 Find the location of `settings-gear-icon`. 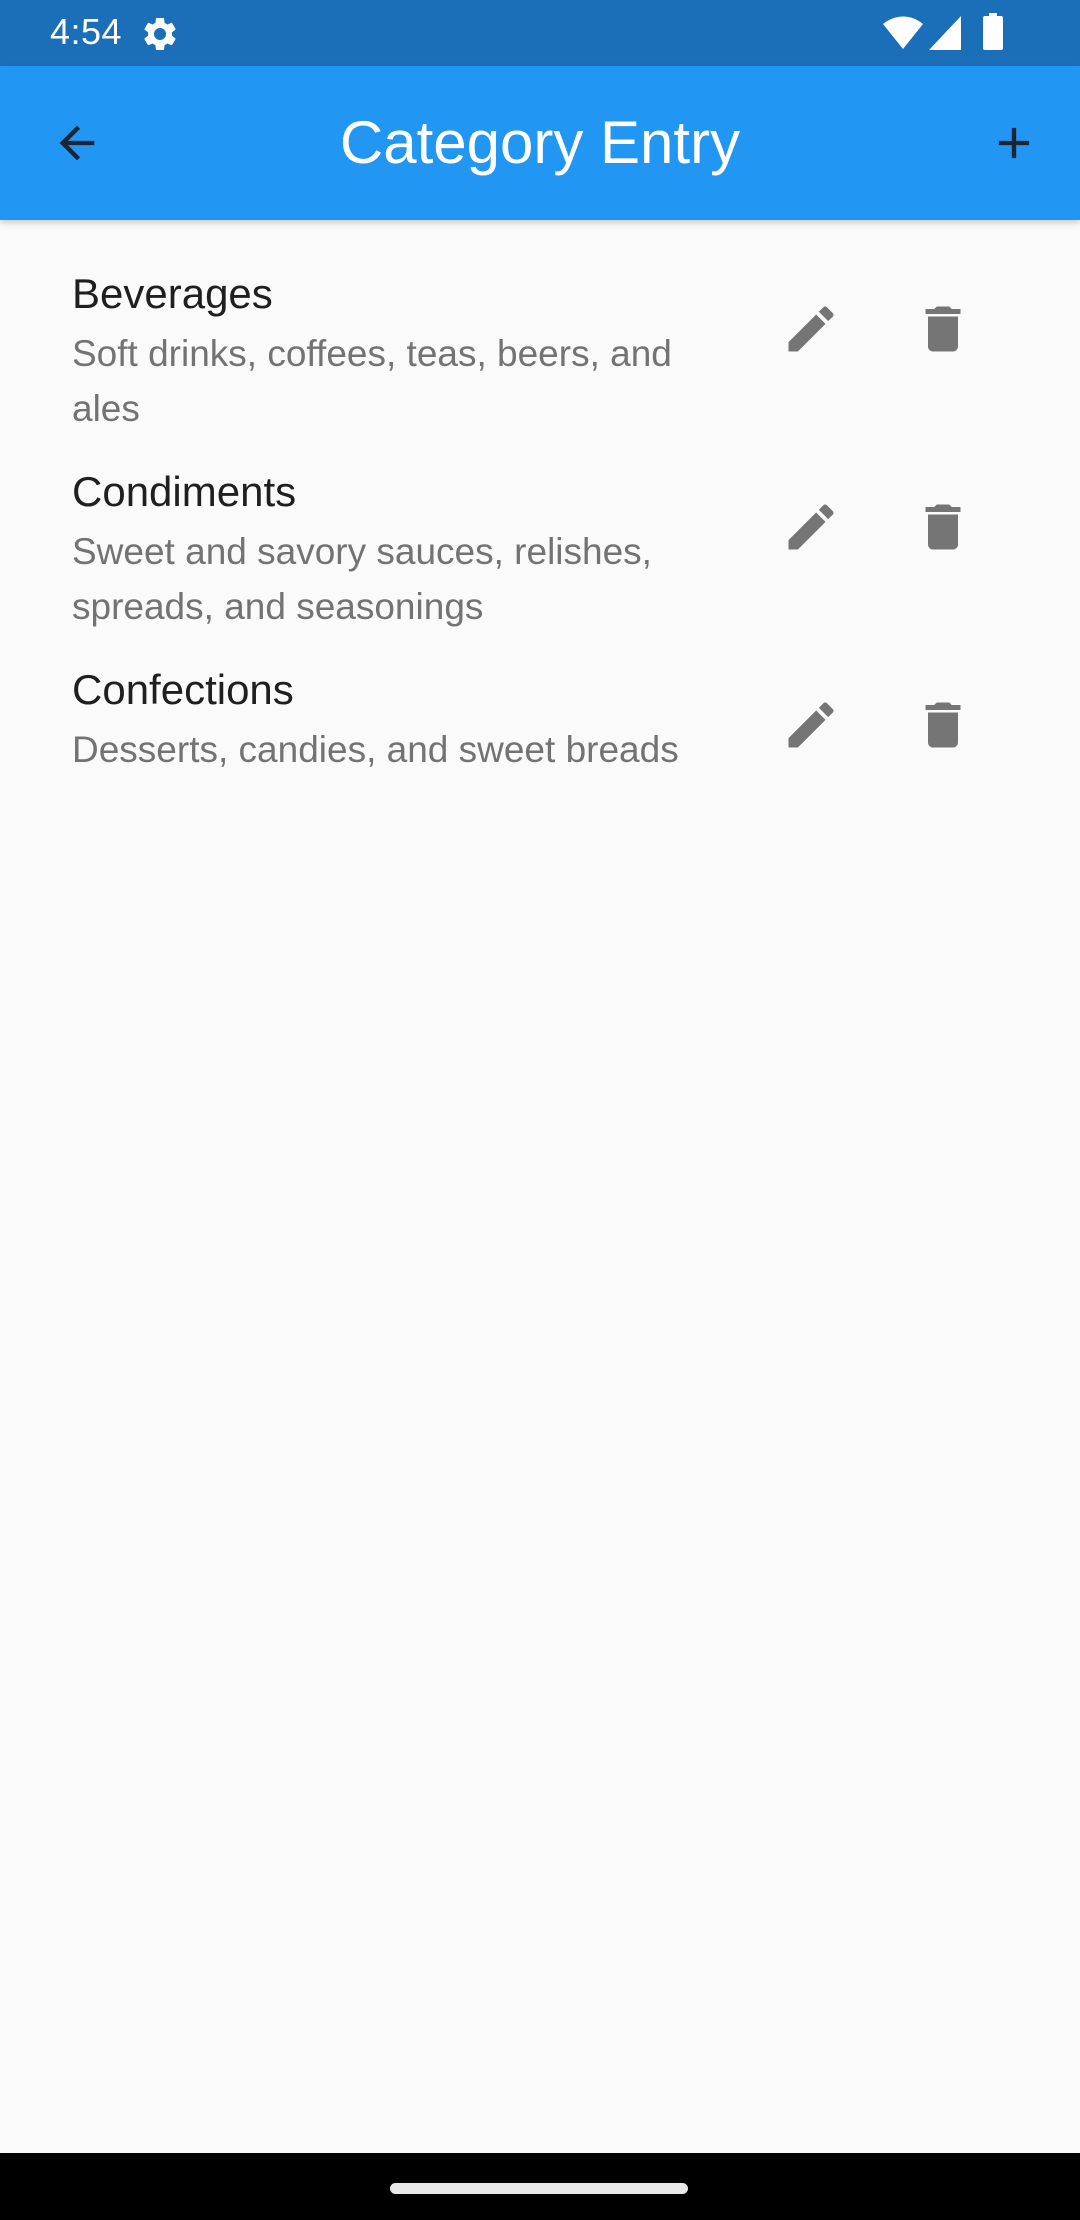

settings-gear-icon is located at coordinates (160, 34).